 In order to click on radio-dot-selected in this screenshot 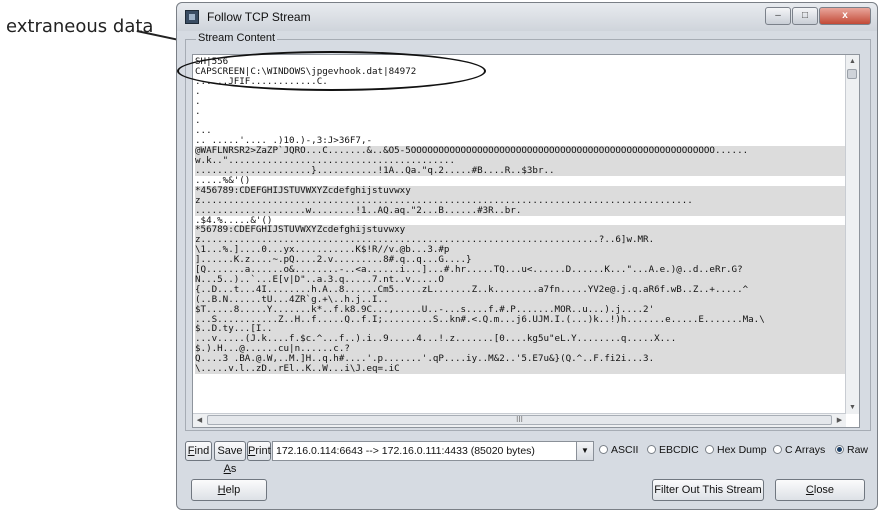, I will do `click(839, 449)`.